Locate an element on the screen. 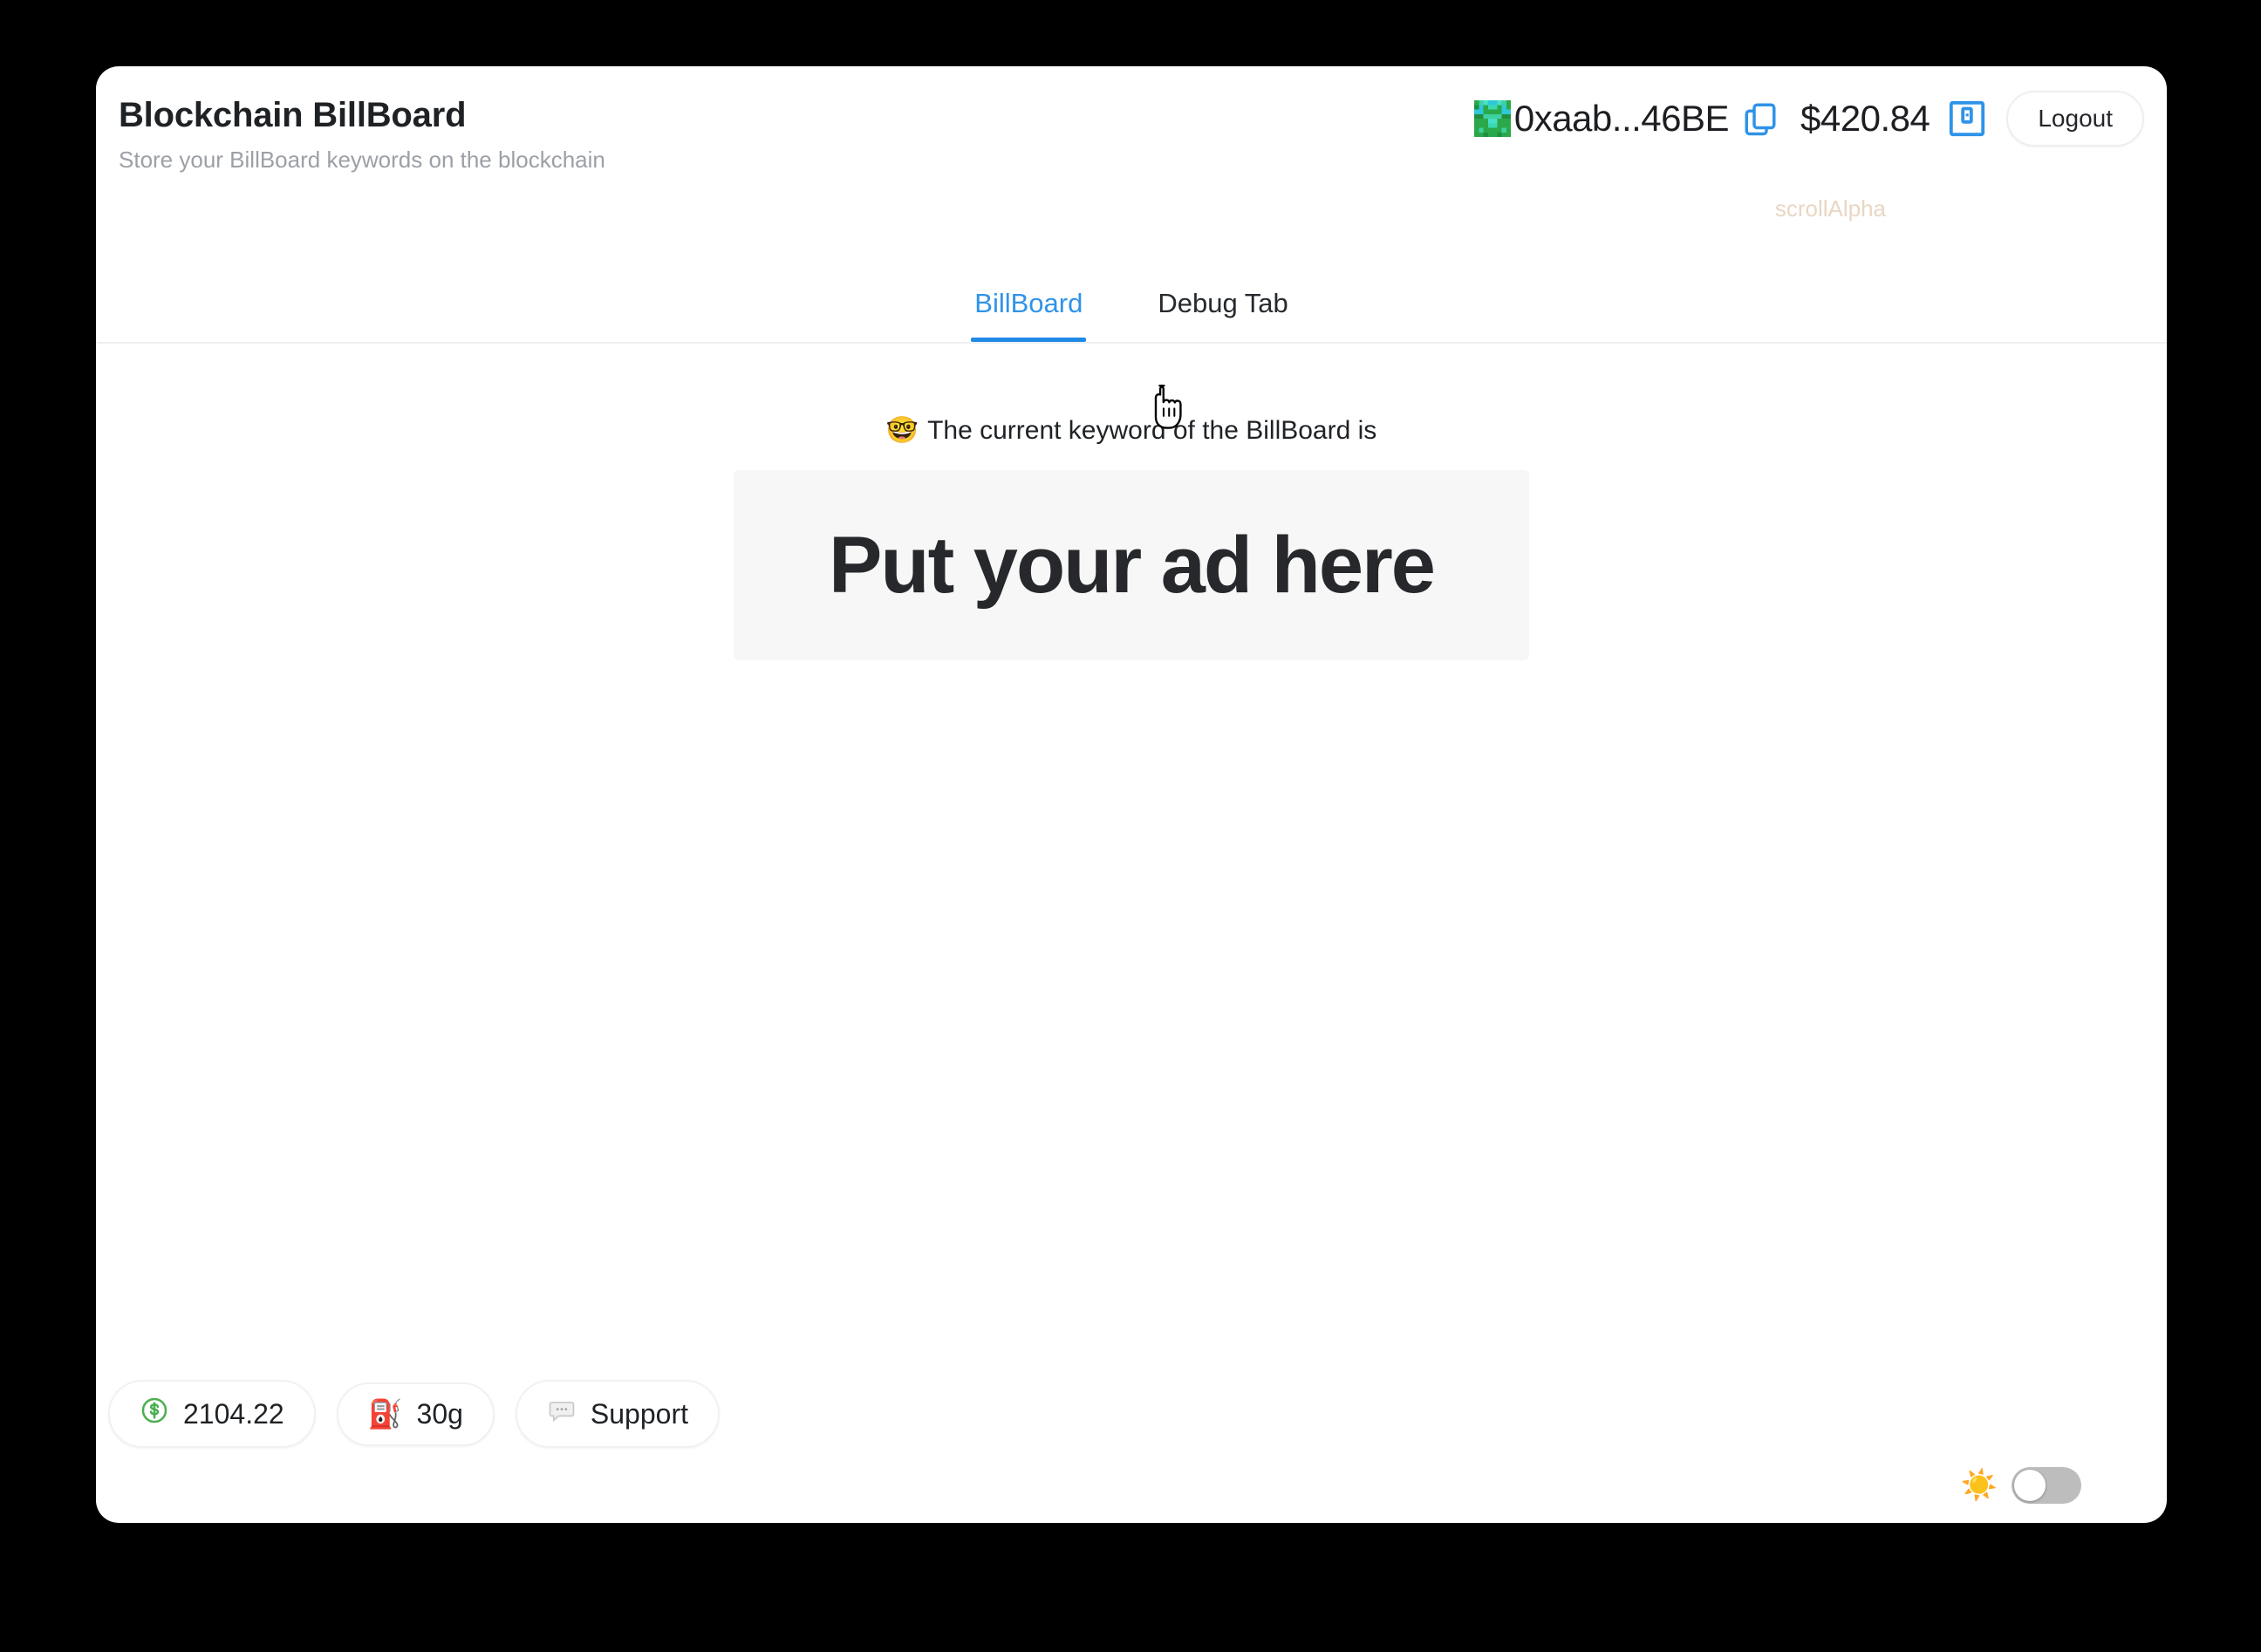 Image resolution: width=2261 pixels, height=1652 pixels. tabs: BillBoard Debug Tab is located at coordinates (1131, 313).